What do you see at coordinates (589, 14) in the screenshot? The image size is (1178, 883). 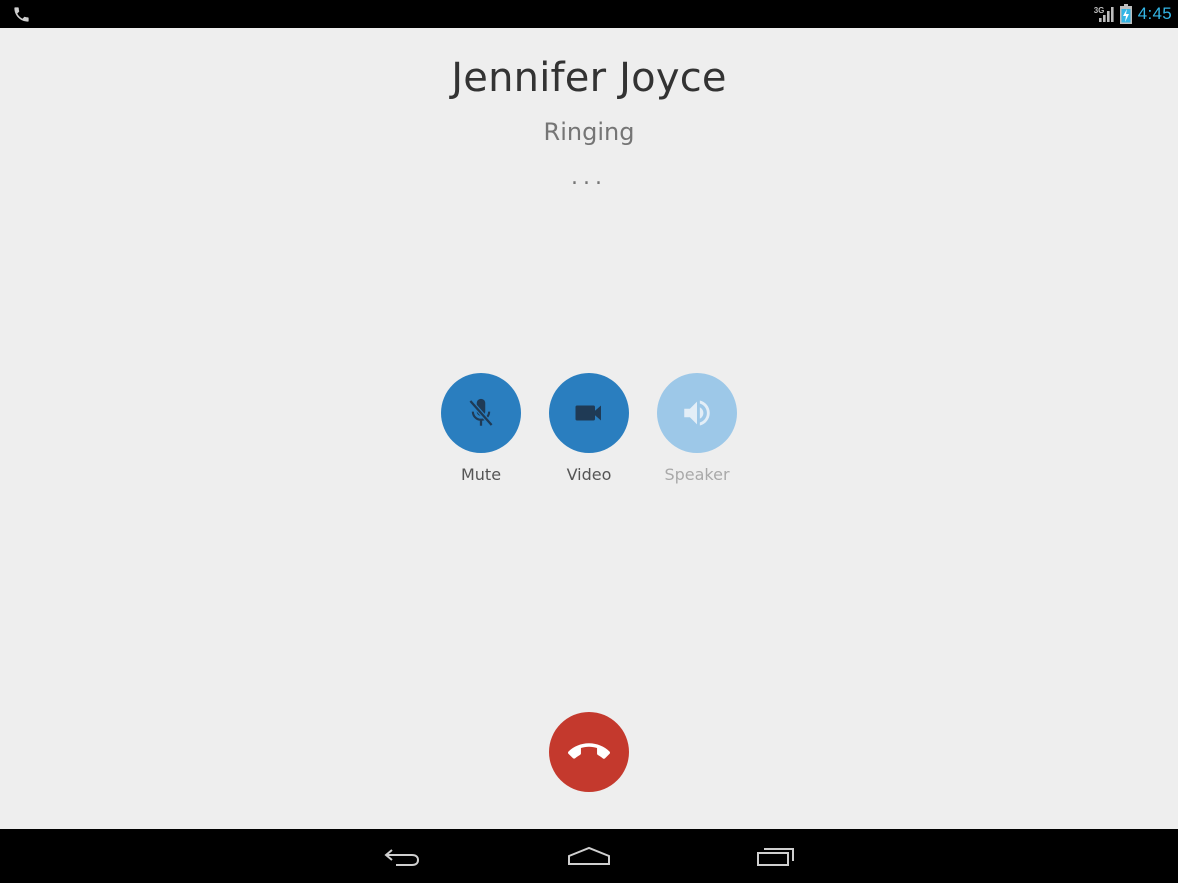 I see `status-bar: 3G 4:45` at bounding box center [589, 14].